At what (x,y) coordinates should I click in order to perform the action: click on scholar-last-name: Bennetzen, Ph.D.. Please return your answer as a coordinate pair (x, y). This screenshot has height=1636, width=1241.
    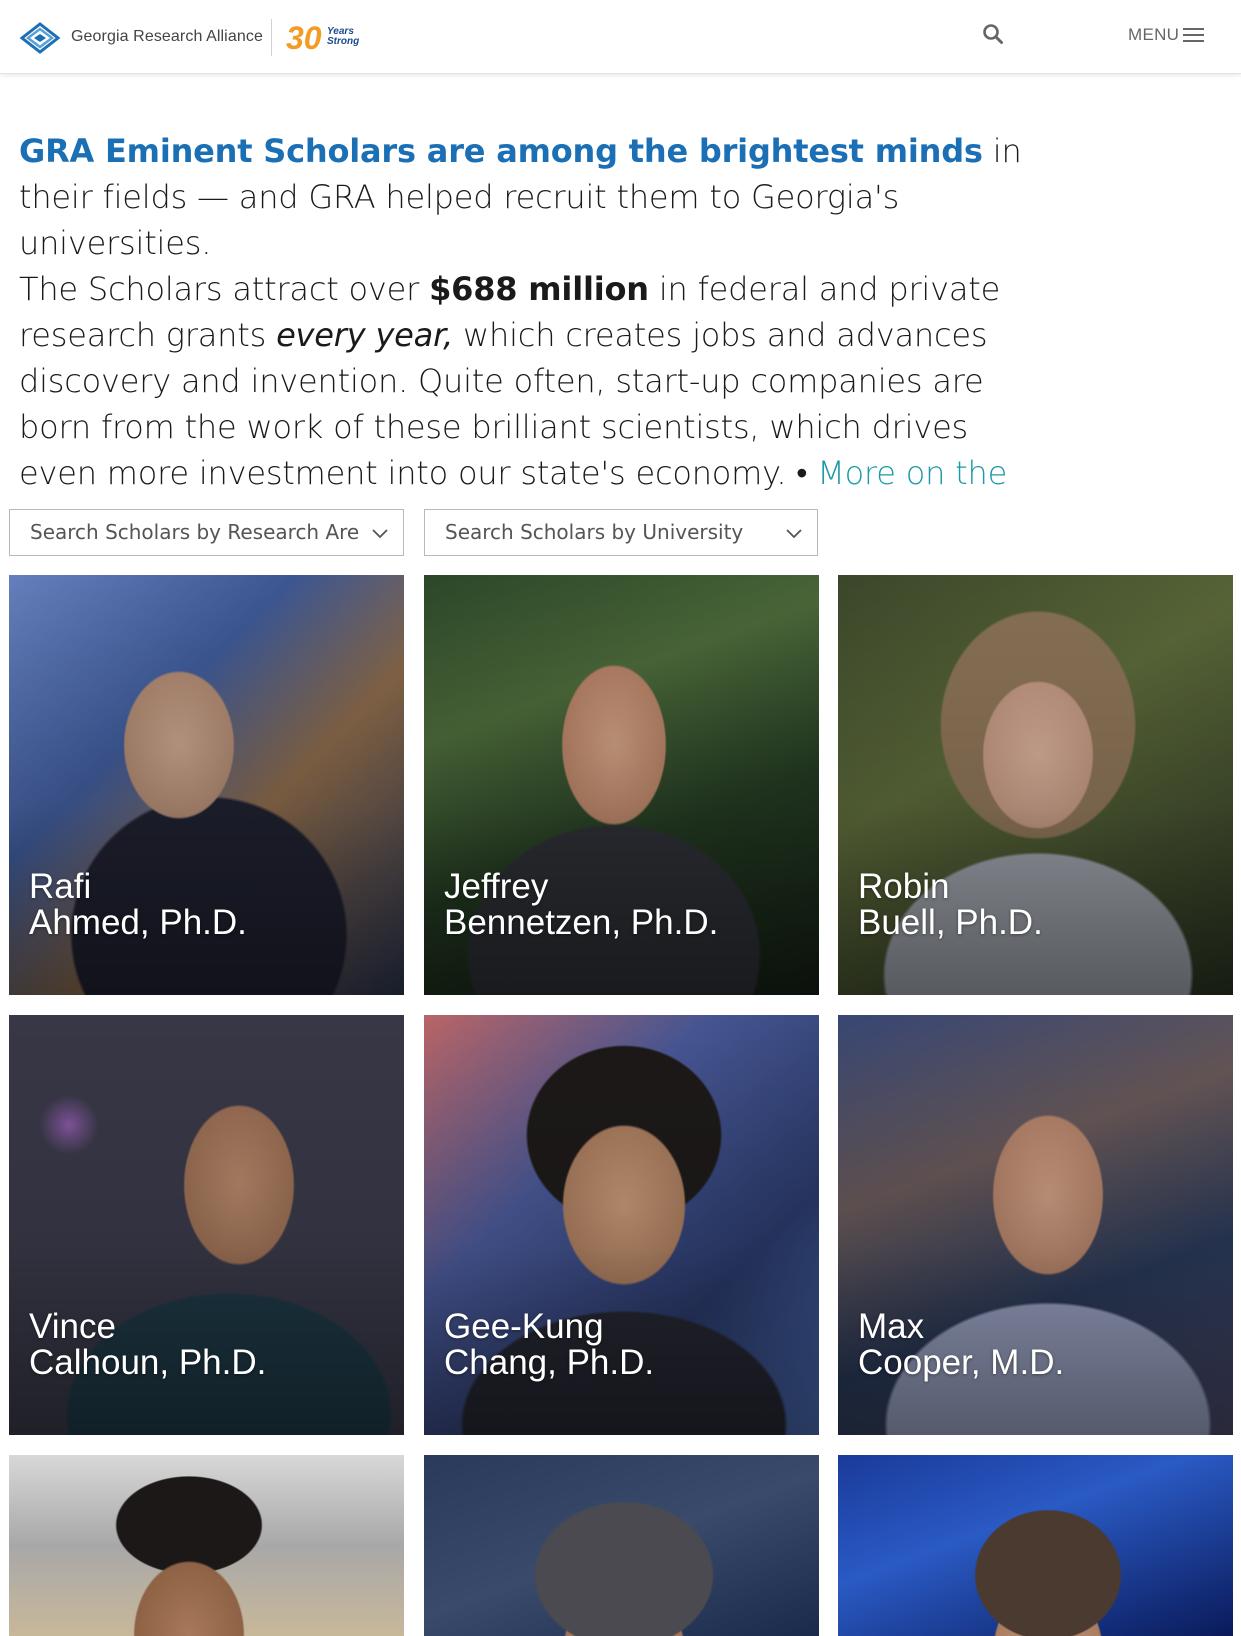
    Looking at the image, I should click on (581, 922).